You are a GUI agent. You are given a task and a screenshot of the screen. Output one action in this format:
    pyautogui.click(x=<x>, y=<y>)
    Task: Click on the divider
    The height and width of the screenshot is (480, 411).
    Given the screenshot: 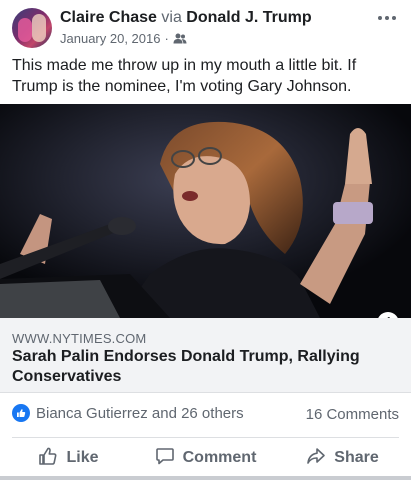 What is the action you would take?
    pyautogui.click(x=205, y=437)
    